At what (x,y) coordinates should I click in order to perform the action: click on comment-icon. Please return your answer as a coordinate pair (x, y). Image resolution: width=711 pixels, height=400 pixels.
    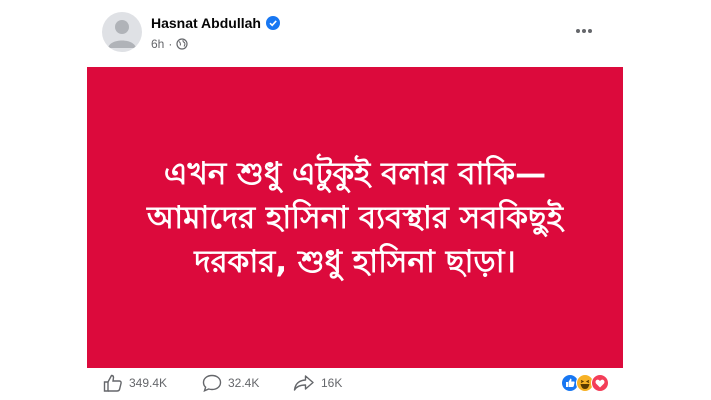
    Looking at the image, I should click on (212, 383).